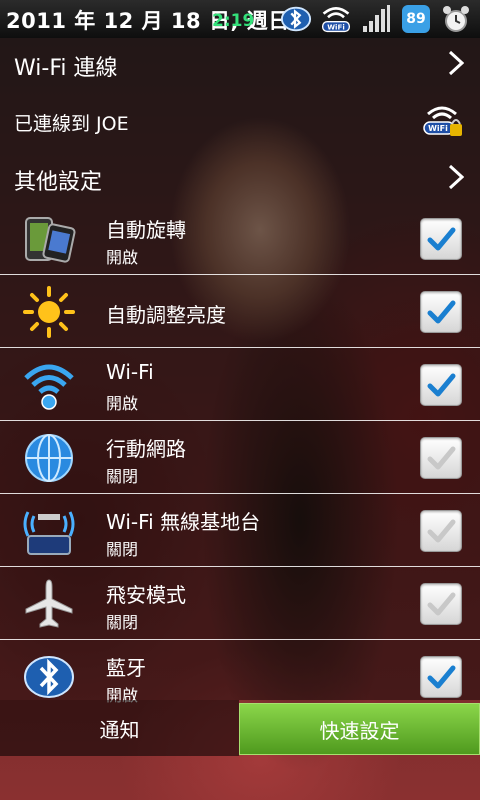 This screenshot has width=480, height=800. Describe the element at coordinates (49, 603) in the screenshot. I see `airplane-icon` at that location.